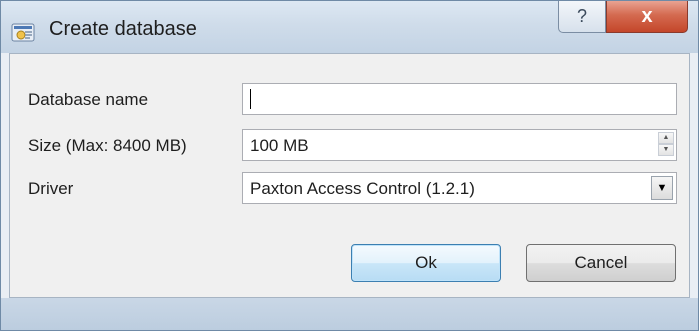 This screenshot has width=699, height=331. Describe the element at coordinates (250, 99) in the screenshot. I see `text-caret` at that location.